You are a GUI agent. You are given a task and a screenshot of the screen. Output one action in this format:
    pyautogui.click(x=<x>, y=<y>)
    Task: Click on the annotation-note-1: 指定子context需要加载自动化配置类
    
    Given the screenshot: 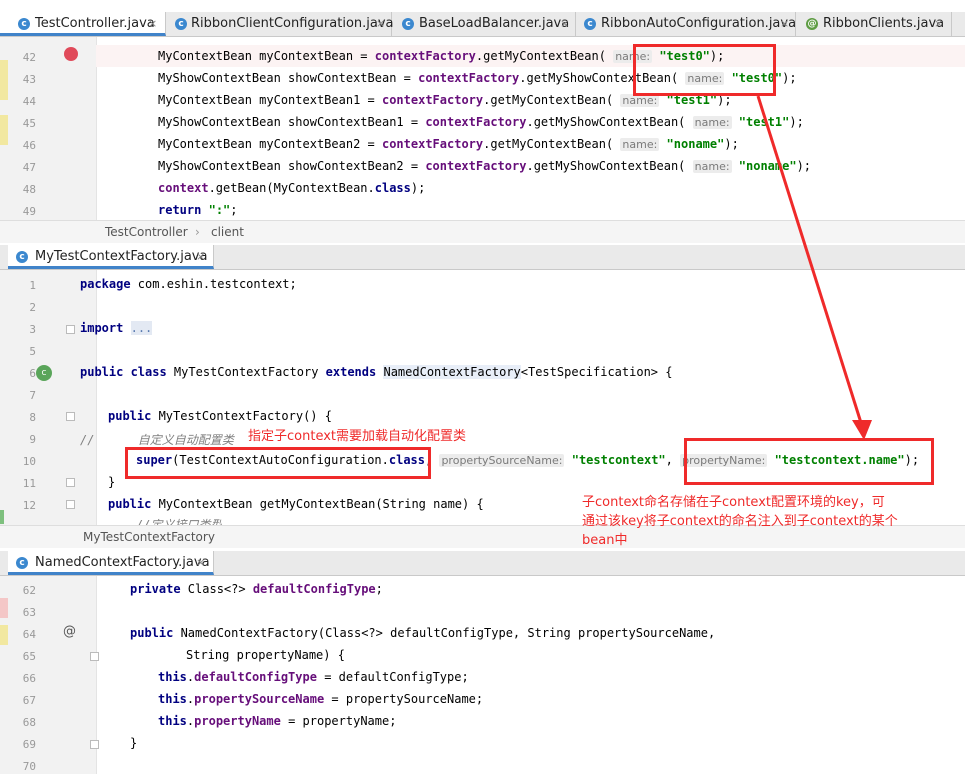 What is the action you would take?
    pyautogui.click(x=357, y=437)
    